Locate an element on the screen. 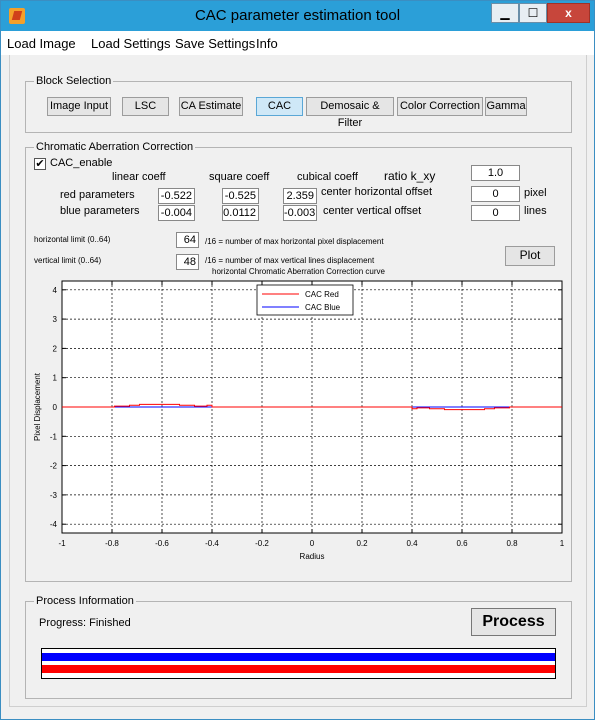 Image resolution: width=595 pixels, height=720 pixels. cac-legend: Chromatic Aberration Correction is located at coordinates (115, 147).